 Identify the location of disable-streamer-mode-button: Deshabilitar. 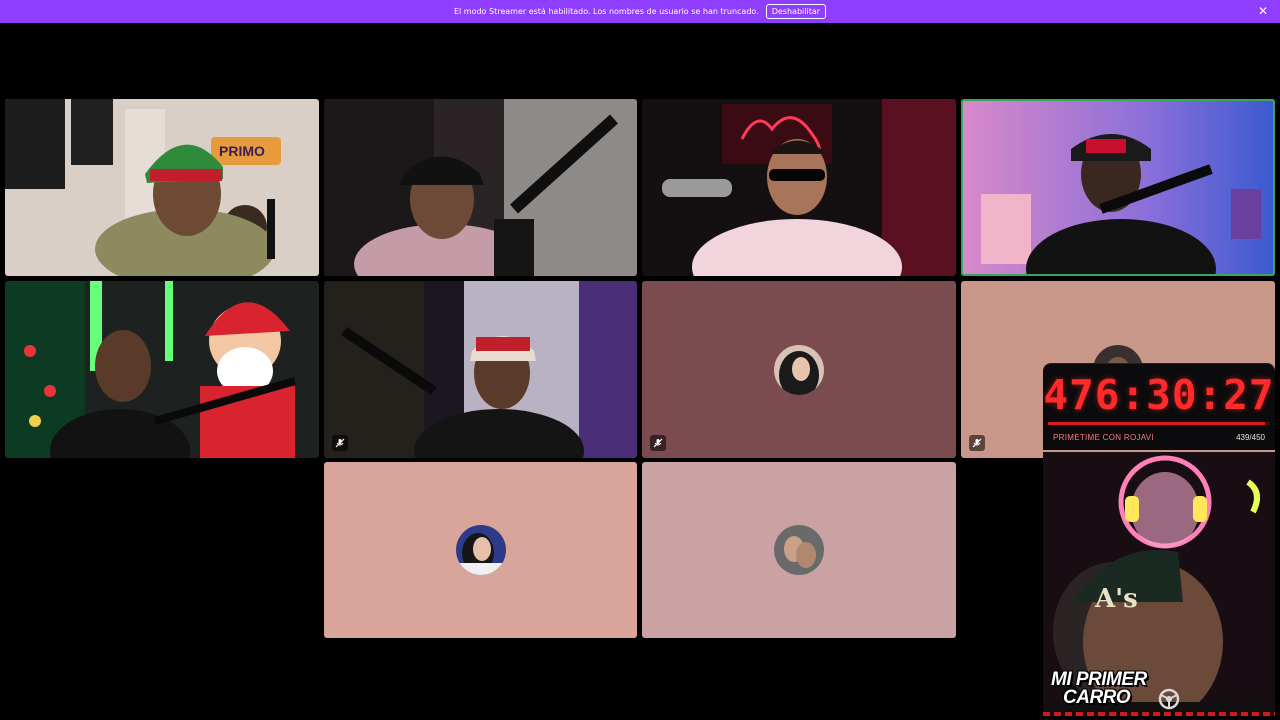
(796, 11).